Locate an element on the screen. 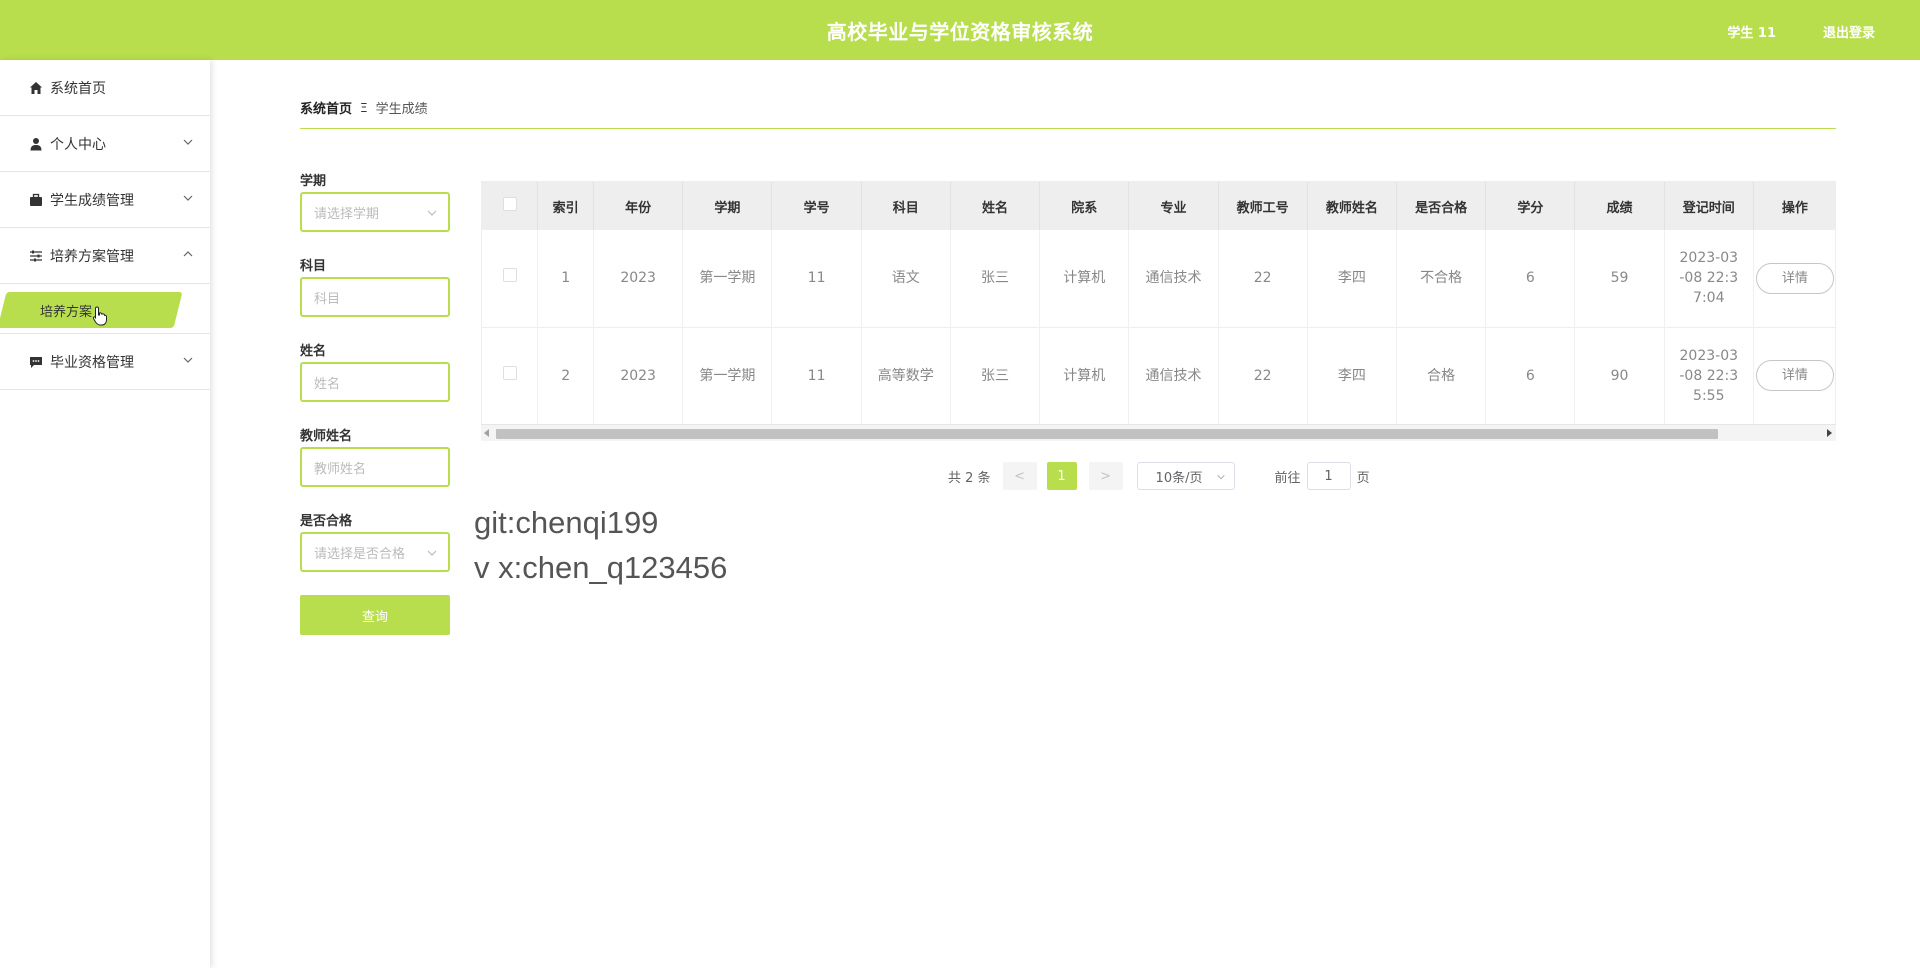  scroll-left-icon is located at coordinates (486, 433).